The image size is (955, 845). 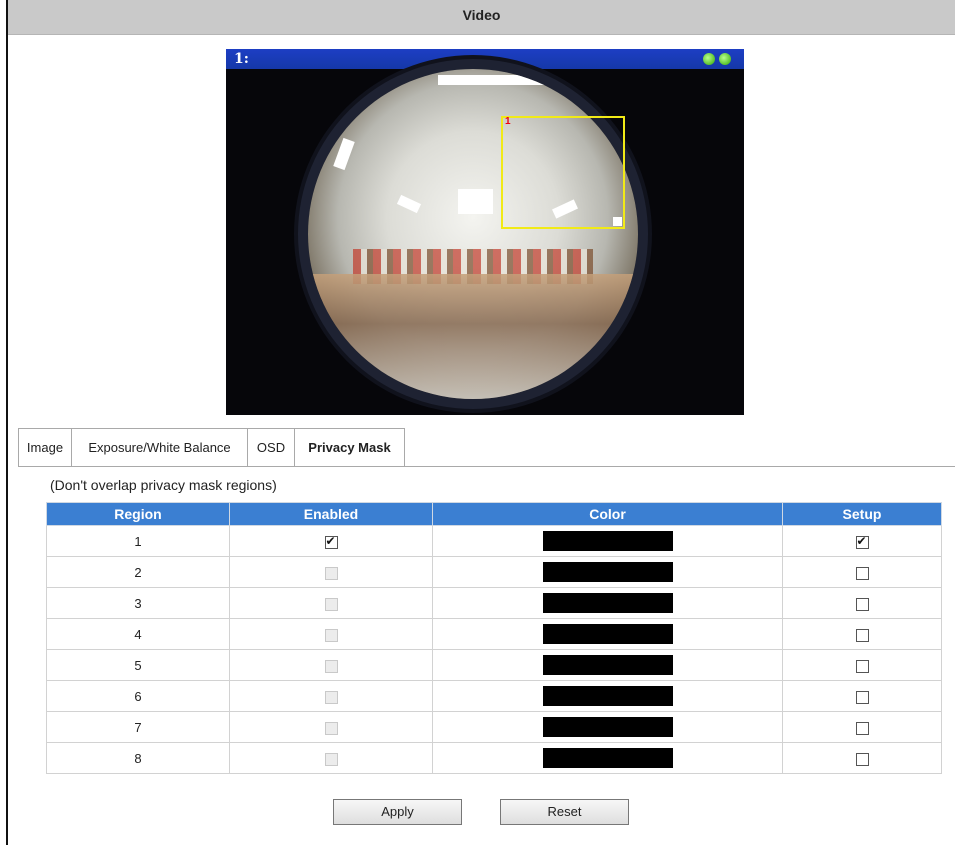 What do you see at coordinates (163, 485) in the screenshot?
I see `overlap-note: (Don't overlap privacy mask regions)` at bounding box center [163, 485].